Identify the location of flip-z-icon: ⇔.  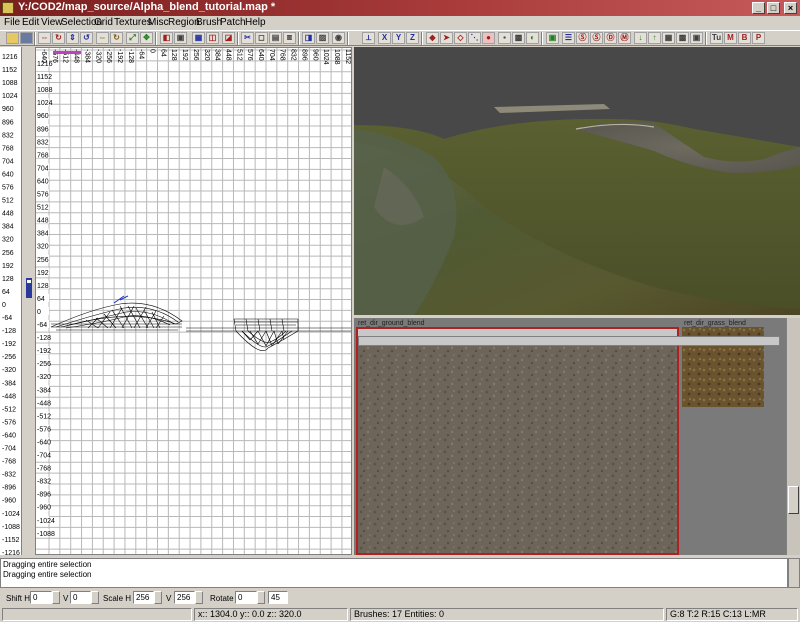
(102, 38).